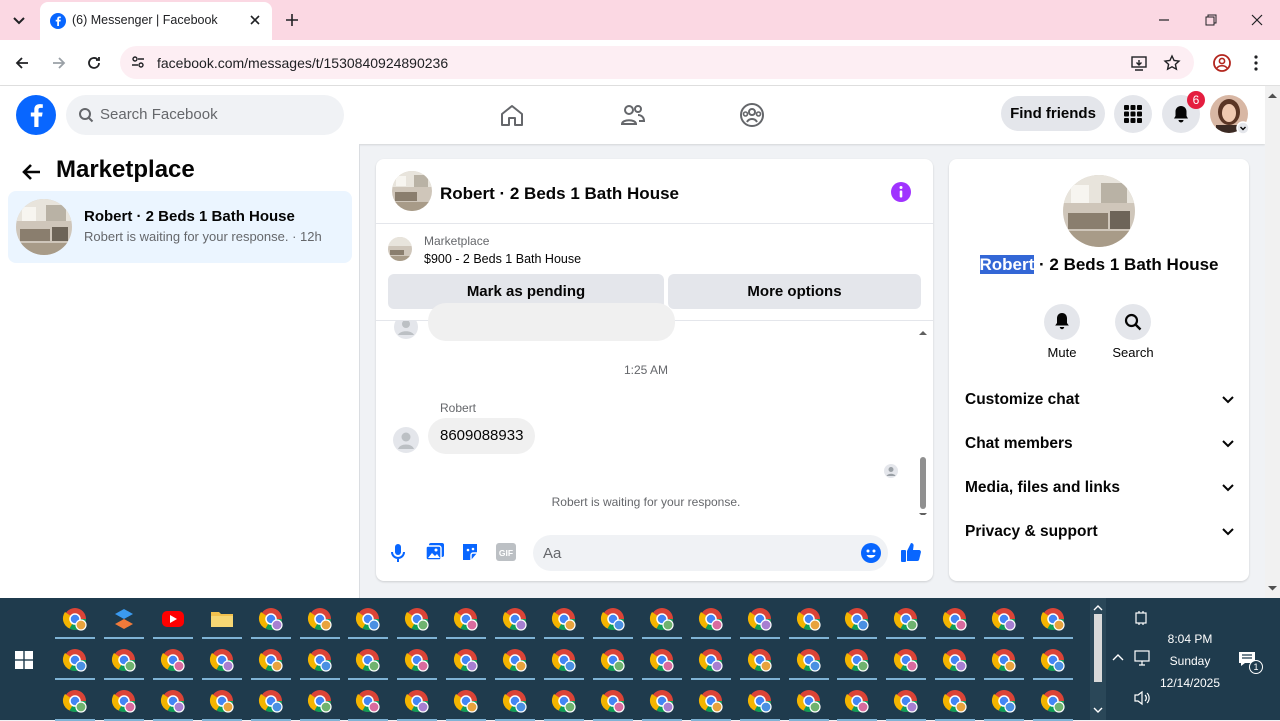 The image size is (1280, 721). I want to click on friends-icon, so click(633, 115).